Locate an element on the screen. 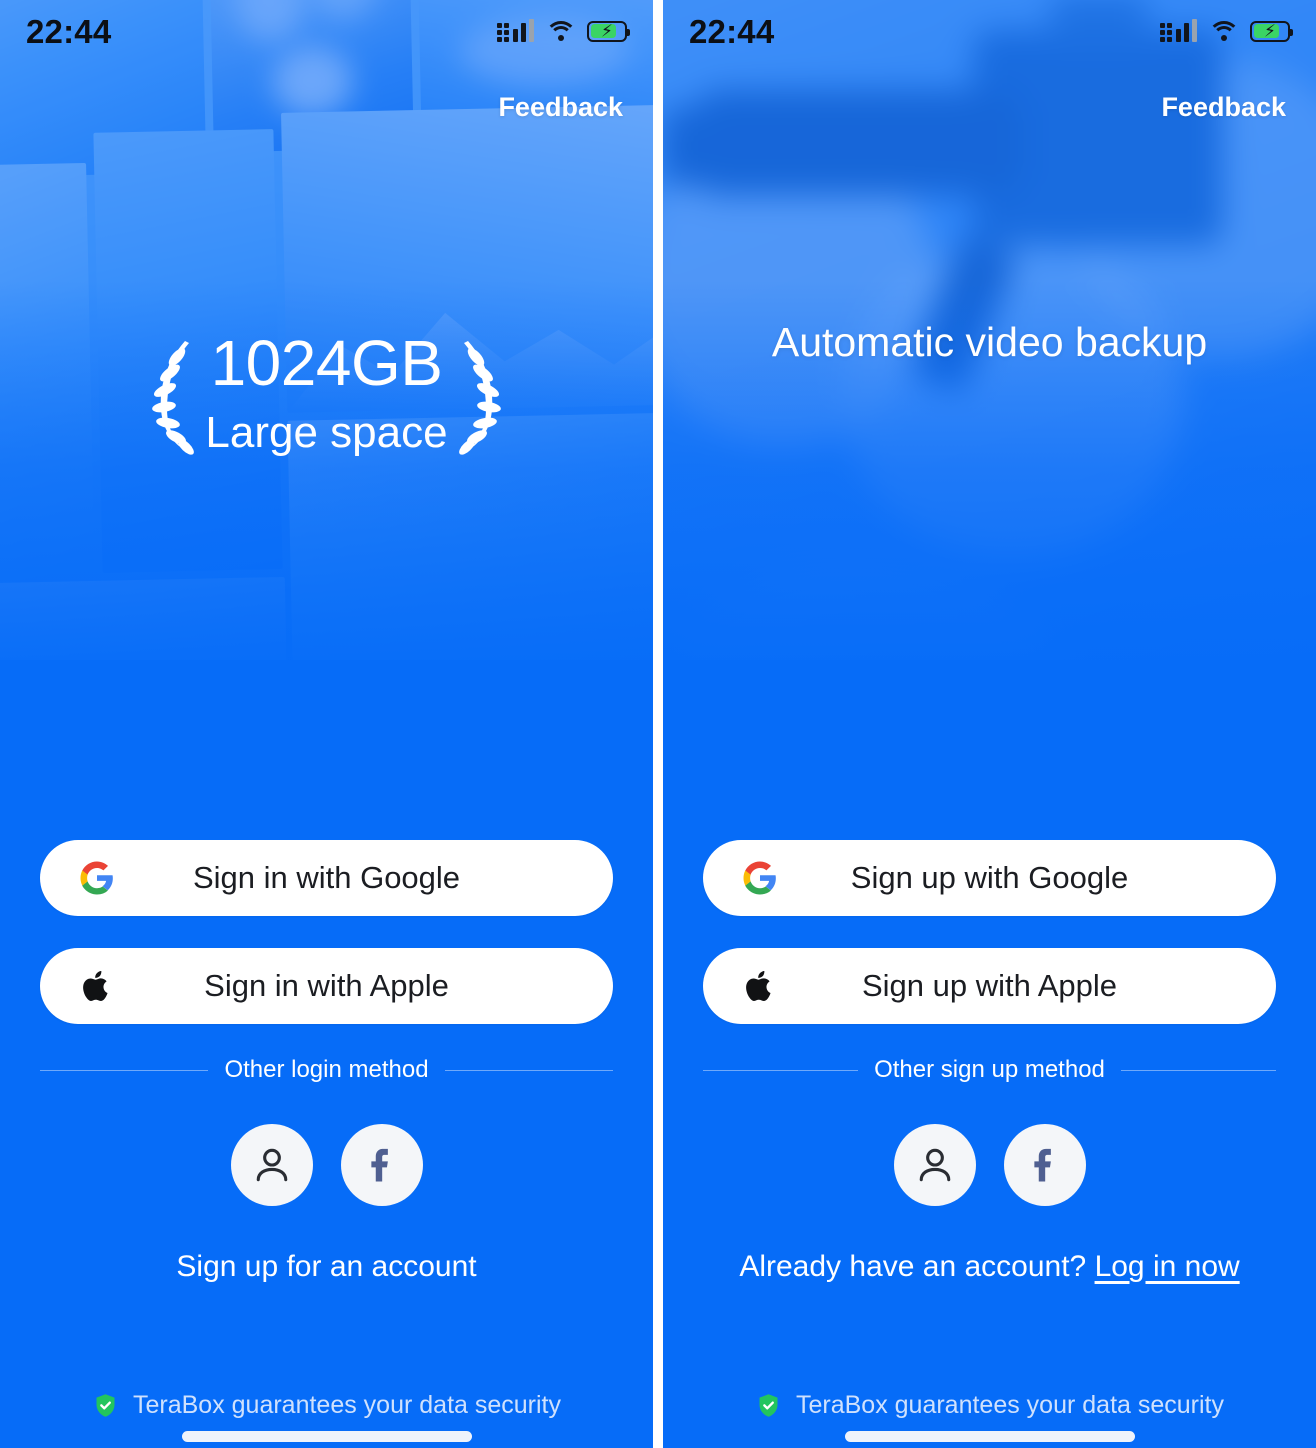 The width and height of the screenshot is (1316, 1448). sign-in-apple-label: Sign in with Apple is located at coordinates (326, 985).